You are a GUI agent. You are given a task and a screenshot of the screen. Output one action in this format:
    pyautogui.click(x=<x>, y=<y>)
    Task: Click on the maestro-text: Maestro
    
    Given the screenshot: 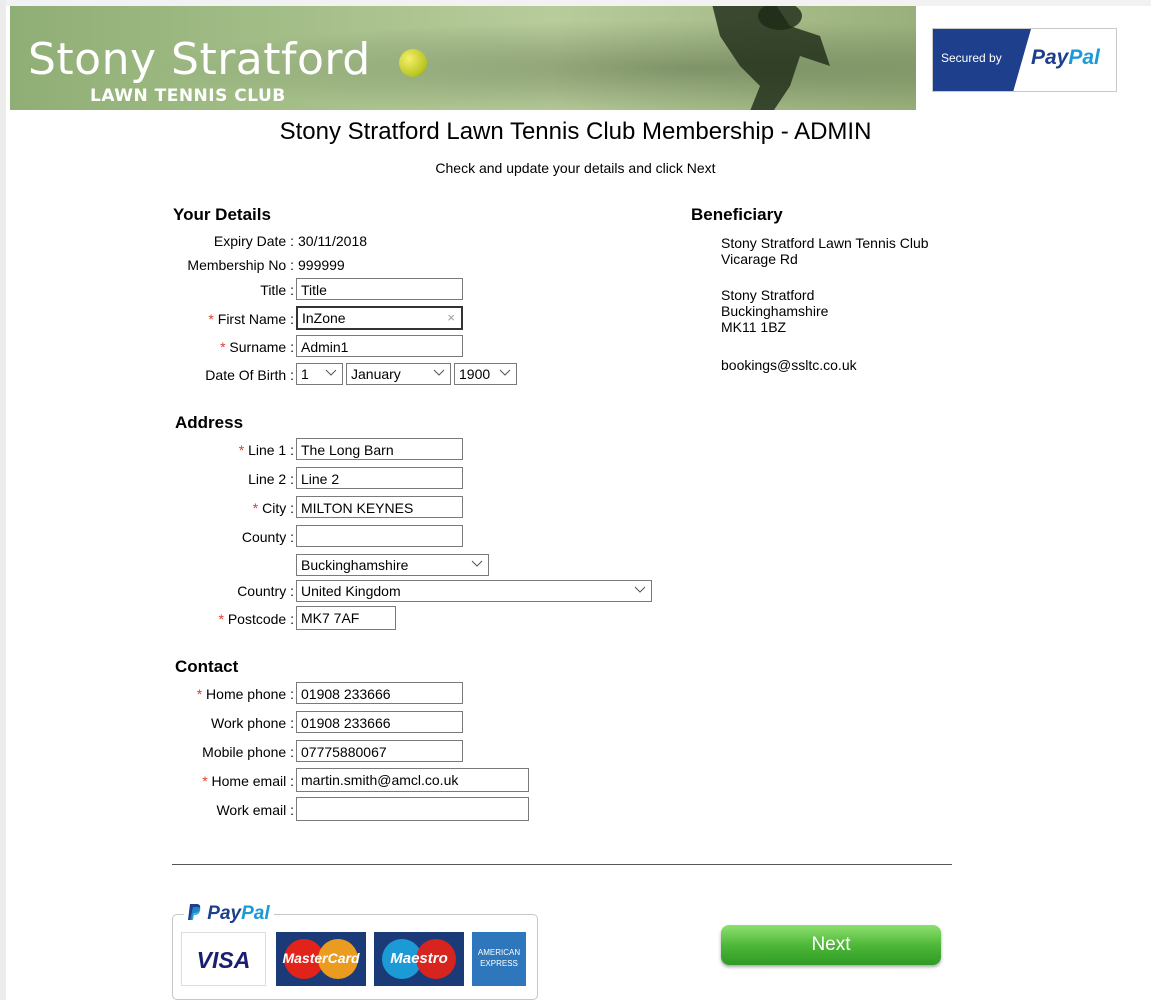 What is the action you would take?
    pyautogui.click(x=419, y=958)
    